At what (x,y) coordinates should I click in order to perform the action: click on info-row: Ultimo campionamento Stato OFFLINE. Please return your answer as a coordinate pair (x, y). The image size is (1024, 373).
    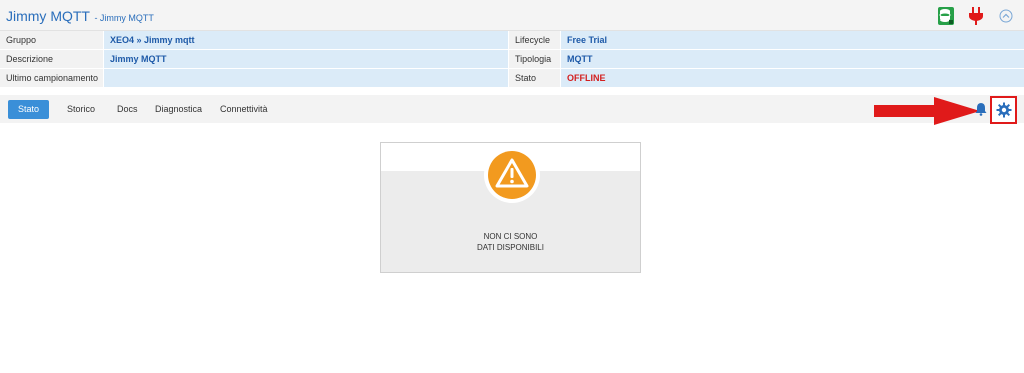
    Looking at the image, I should click on (512, 78).